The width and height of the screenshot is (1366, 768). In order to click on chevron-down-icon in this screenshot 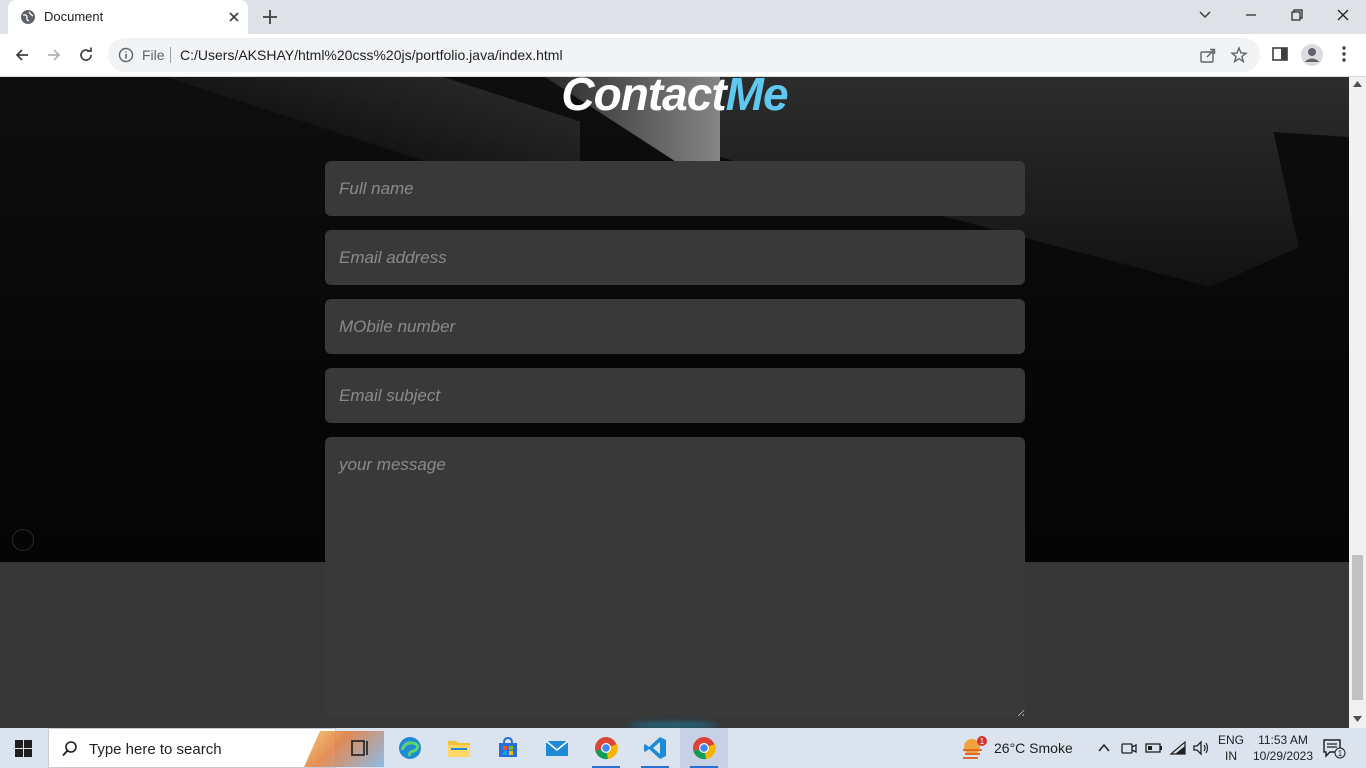, I will do `click(1205, 15)`.